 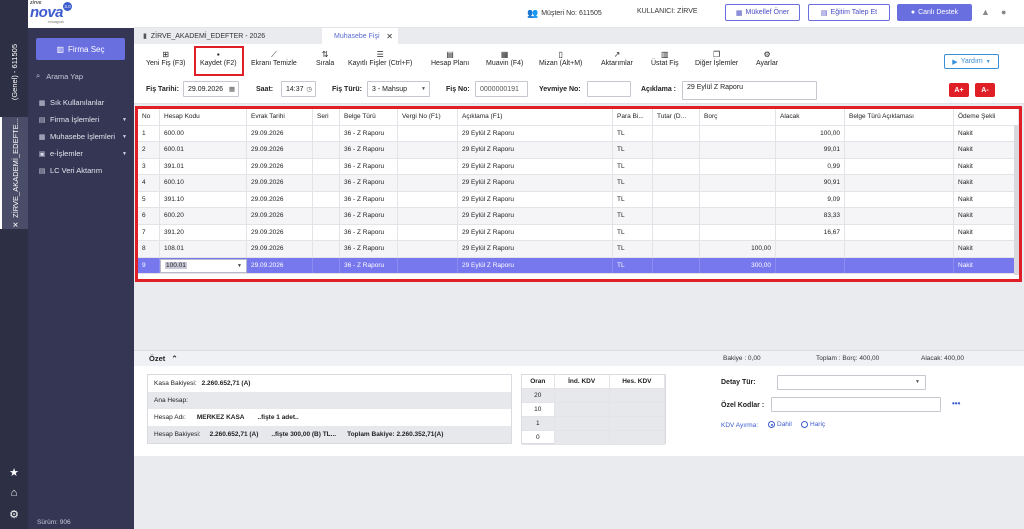 I want to click on cell-no: 6, so click(x=149, y=216).